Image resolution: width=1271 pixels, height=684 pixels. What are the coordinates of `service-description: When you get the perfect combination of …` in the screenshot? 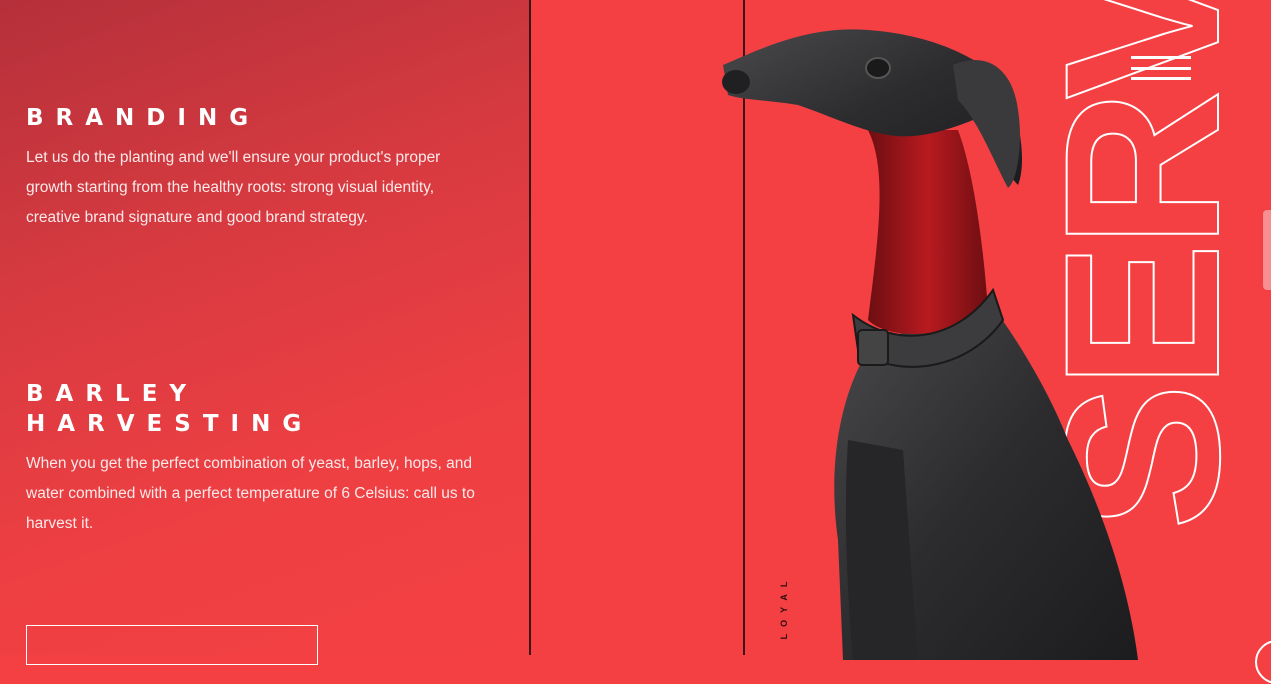 It's located at (250, 493).